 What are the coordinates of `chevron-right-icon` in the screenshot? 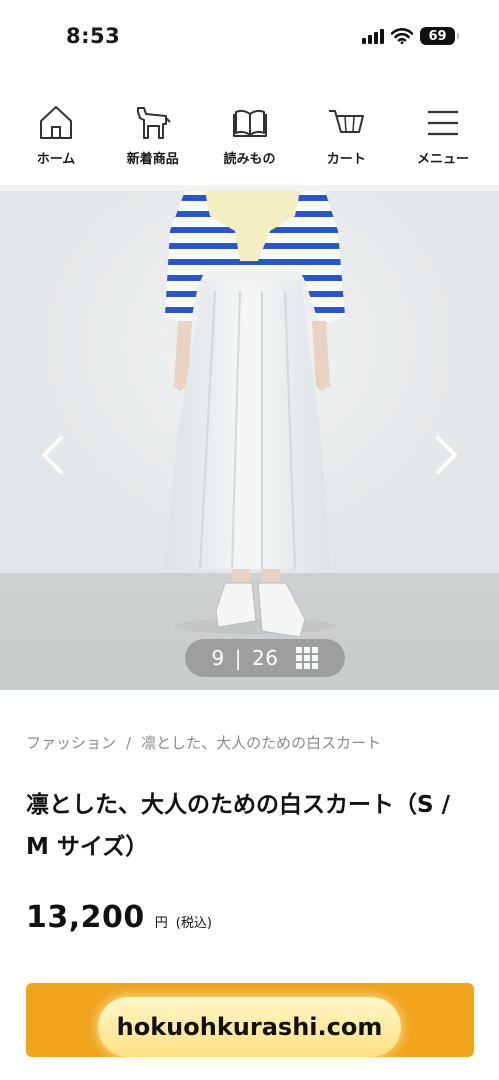 It's located at (446, 455).